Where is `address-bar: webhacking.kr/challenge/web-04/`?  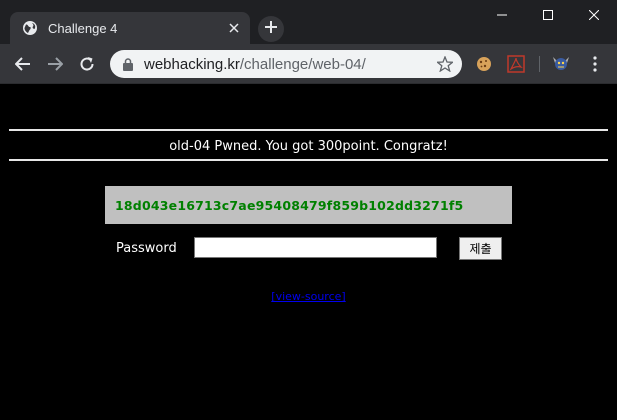
address-bar: webhacking.kr/challenge/web-04/ is located at coordinates (286, 64).